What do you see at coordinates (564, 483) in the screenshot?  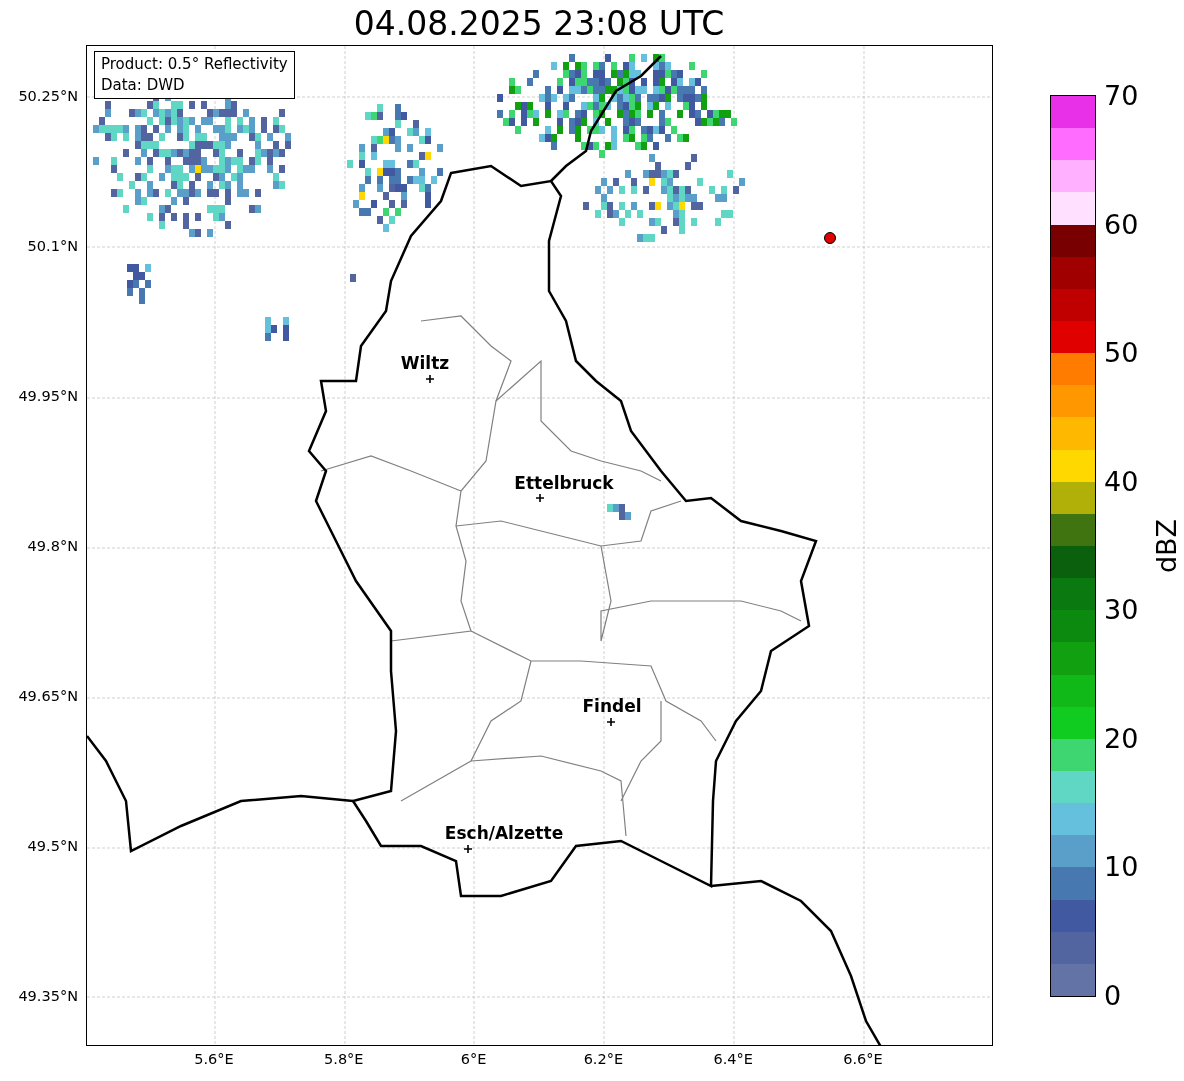 I see `city-label: Ettelbruck` at bounding box center [564, 483].